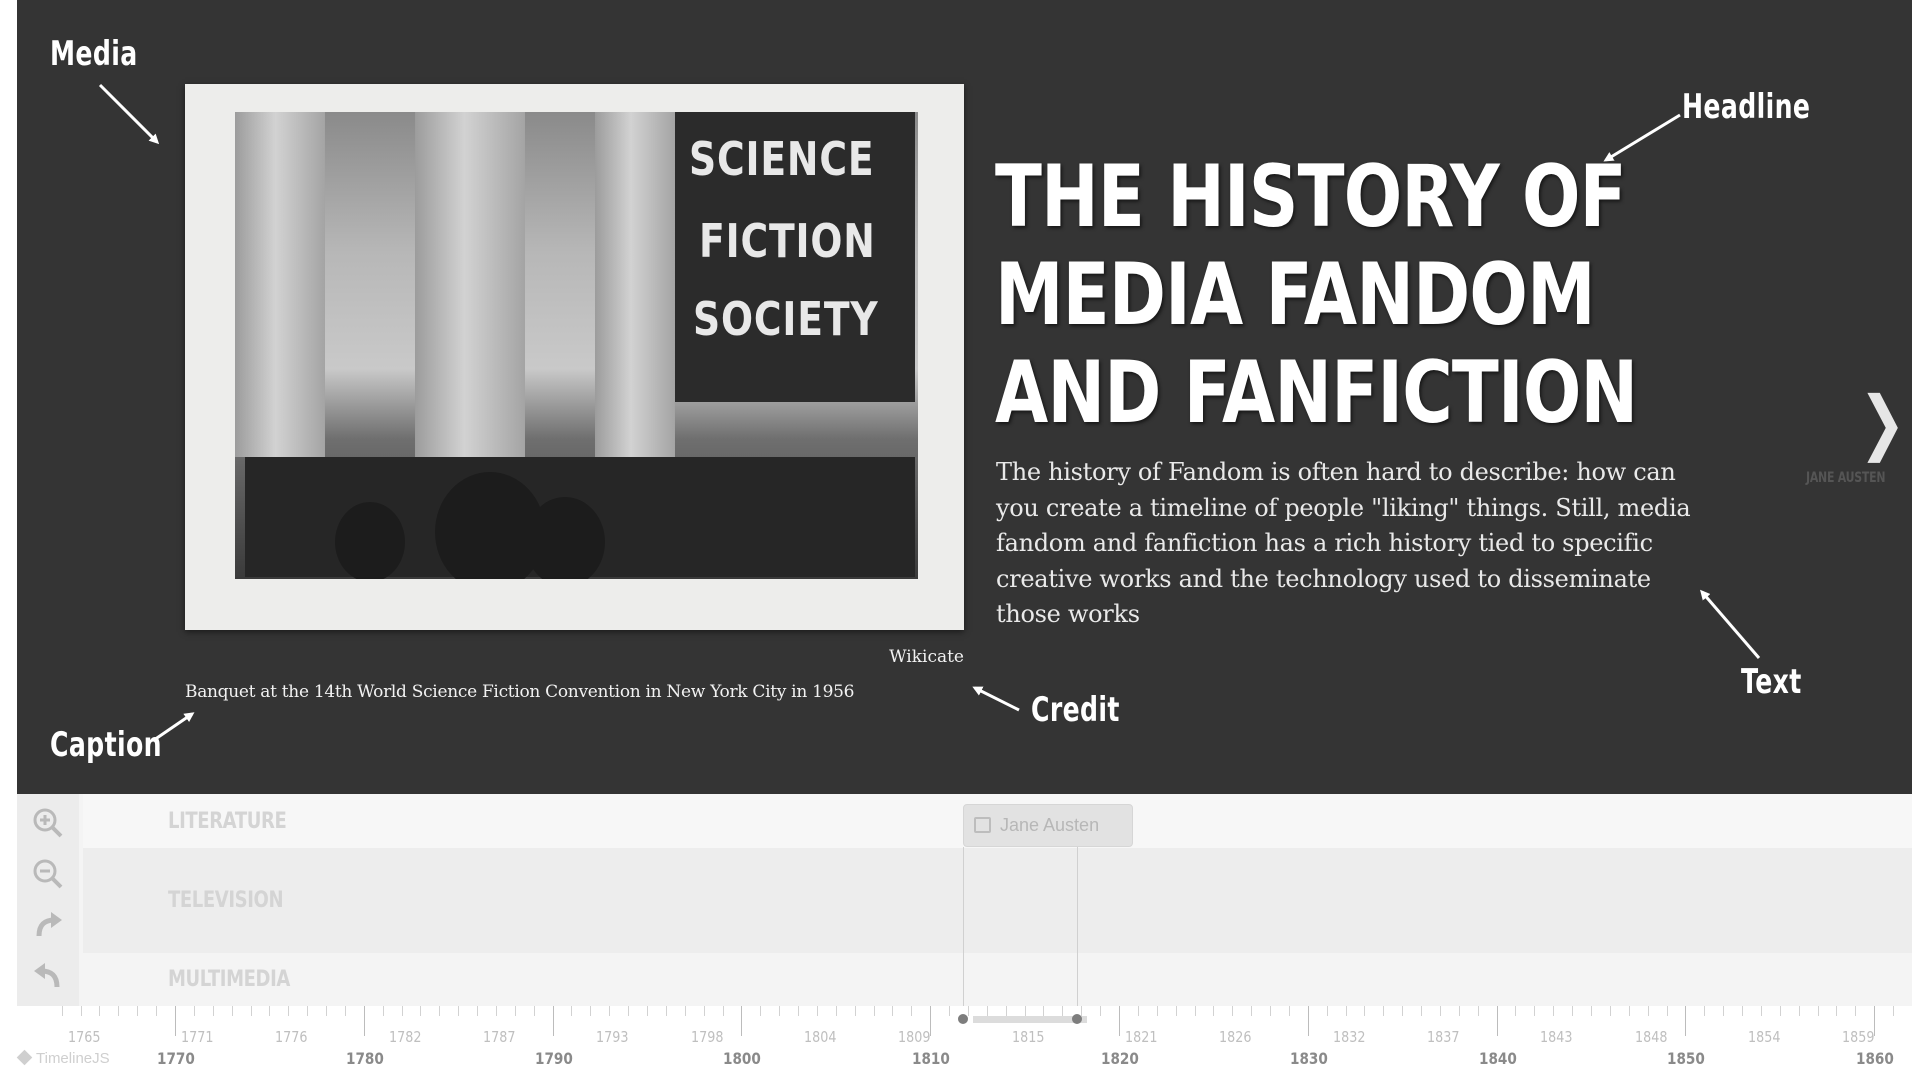  Describe the element at coordinates (291, 1037) in the screenshot. I see `axis-minor-label: 1776` at that location.